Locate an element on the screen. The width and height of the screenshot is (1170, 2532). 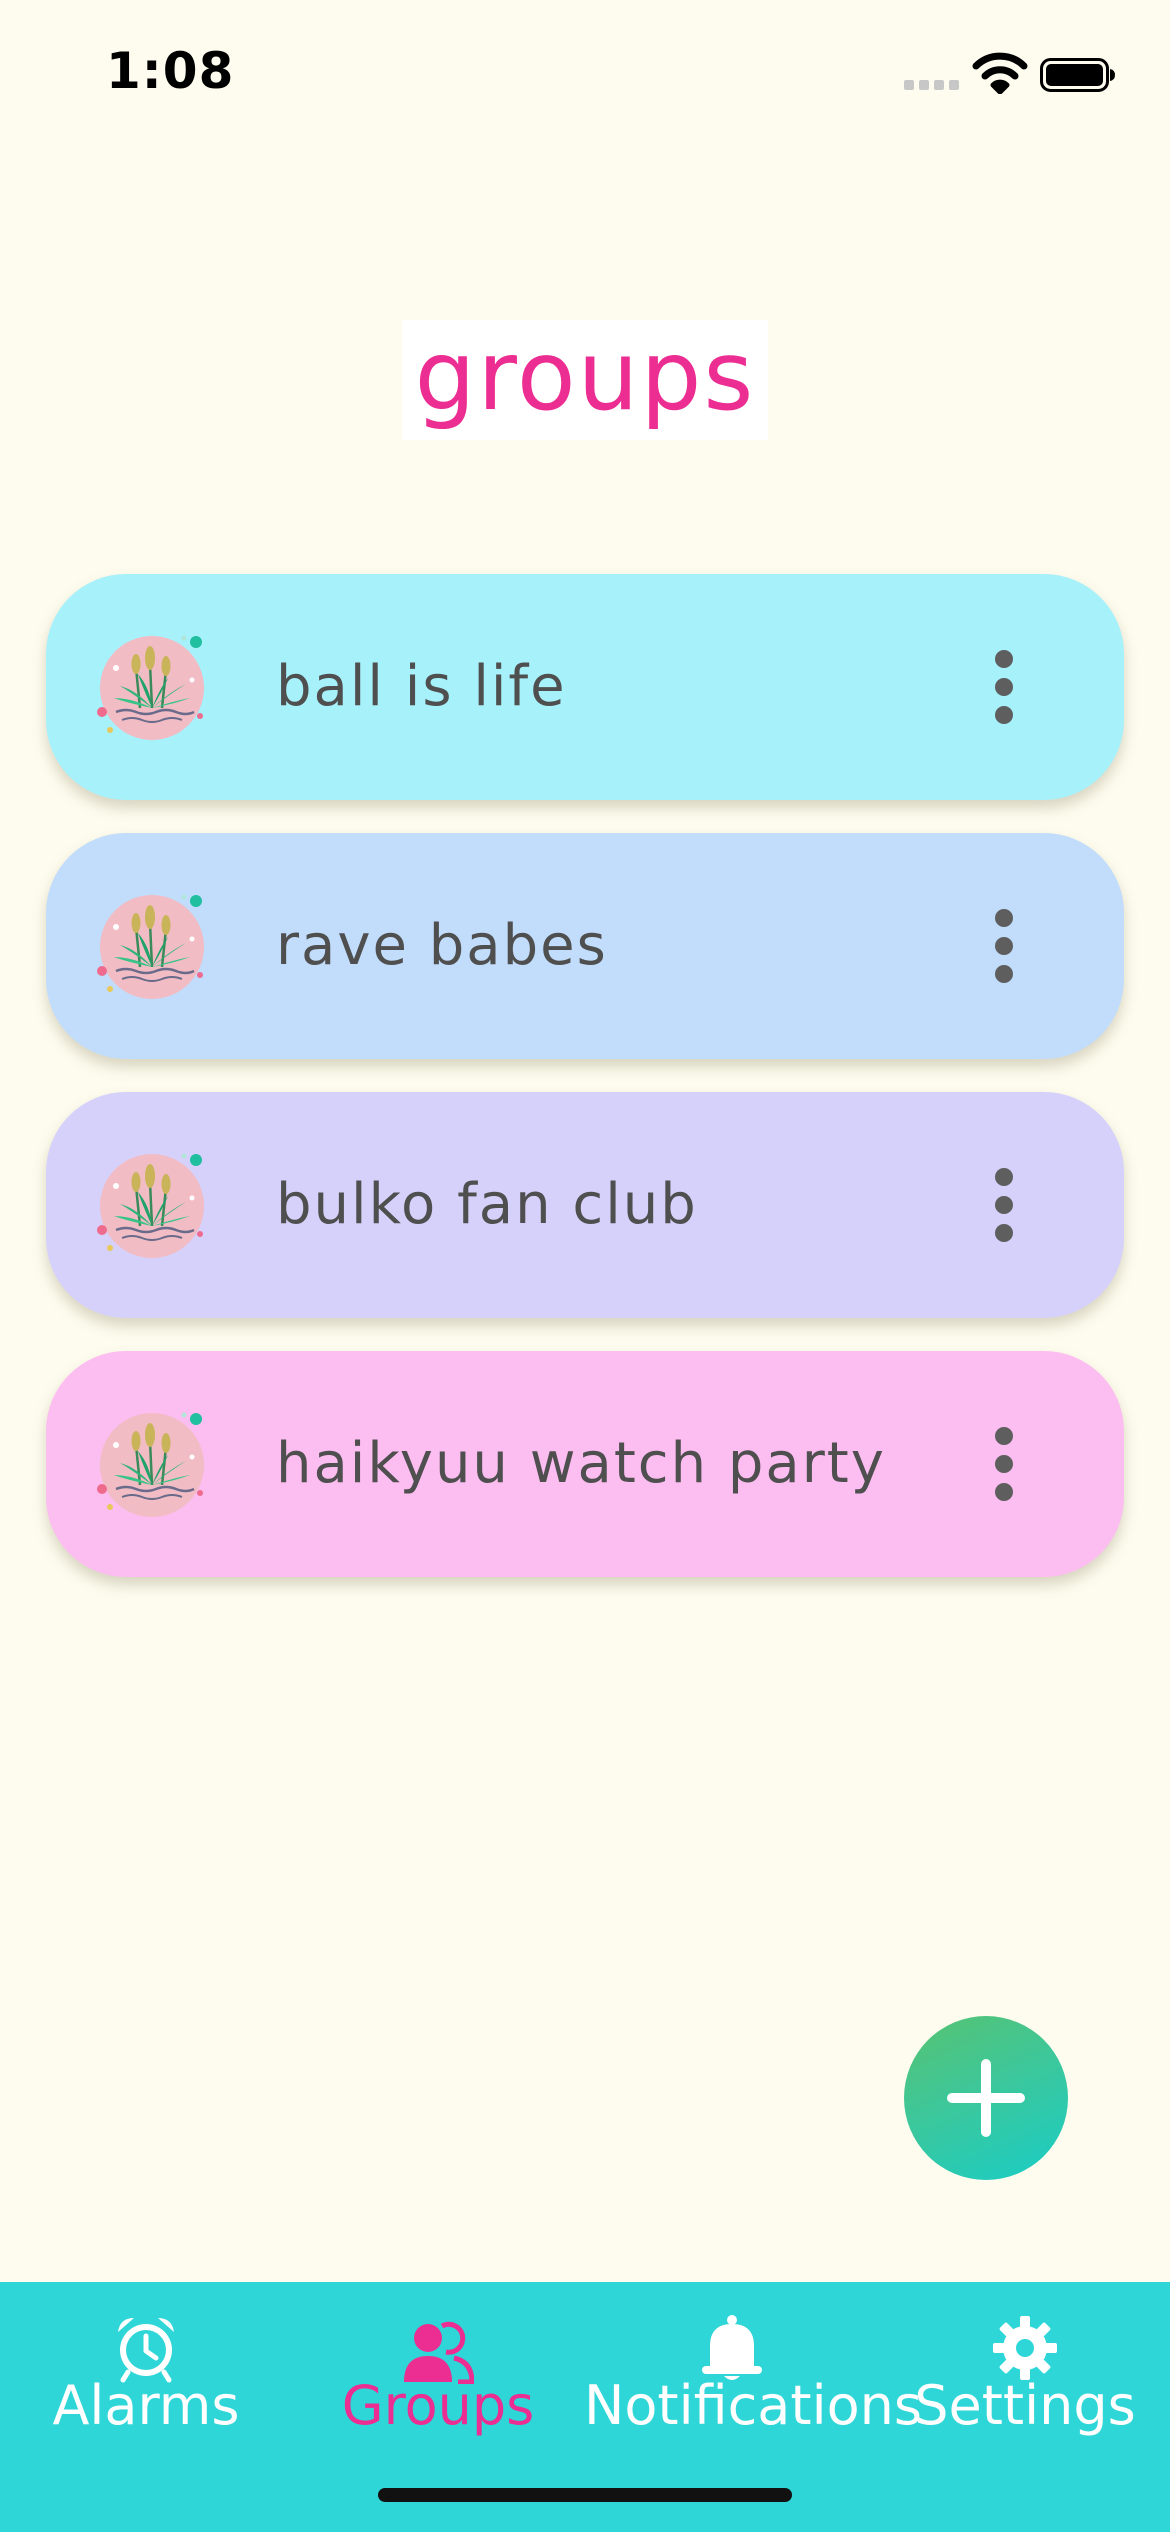
plus-icon is located at coordinates (986, 2098).